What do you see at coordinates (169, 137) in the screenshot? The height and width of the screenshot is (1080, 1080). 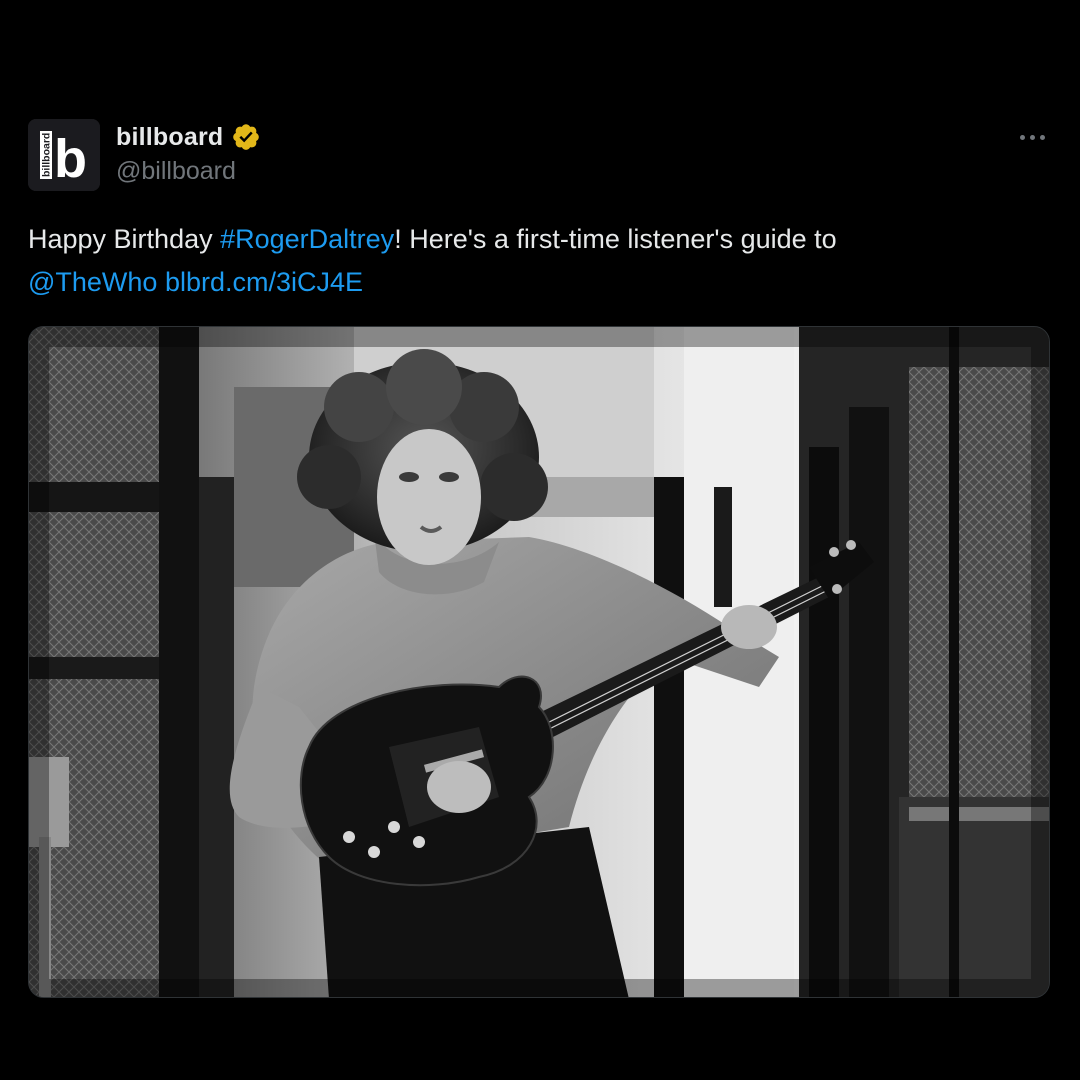 I see `author-display-name: billboard` at bounding box center [169, 137].